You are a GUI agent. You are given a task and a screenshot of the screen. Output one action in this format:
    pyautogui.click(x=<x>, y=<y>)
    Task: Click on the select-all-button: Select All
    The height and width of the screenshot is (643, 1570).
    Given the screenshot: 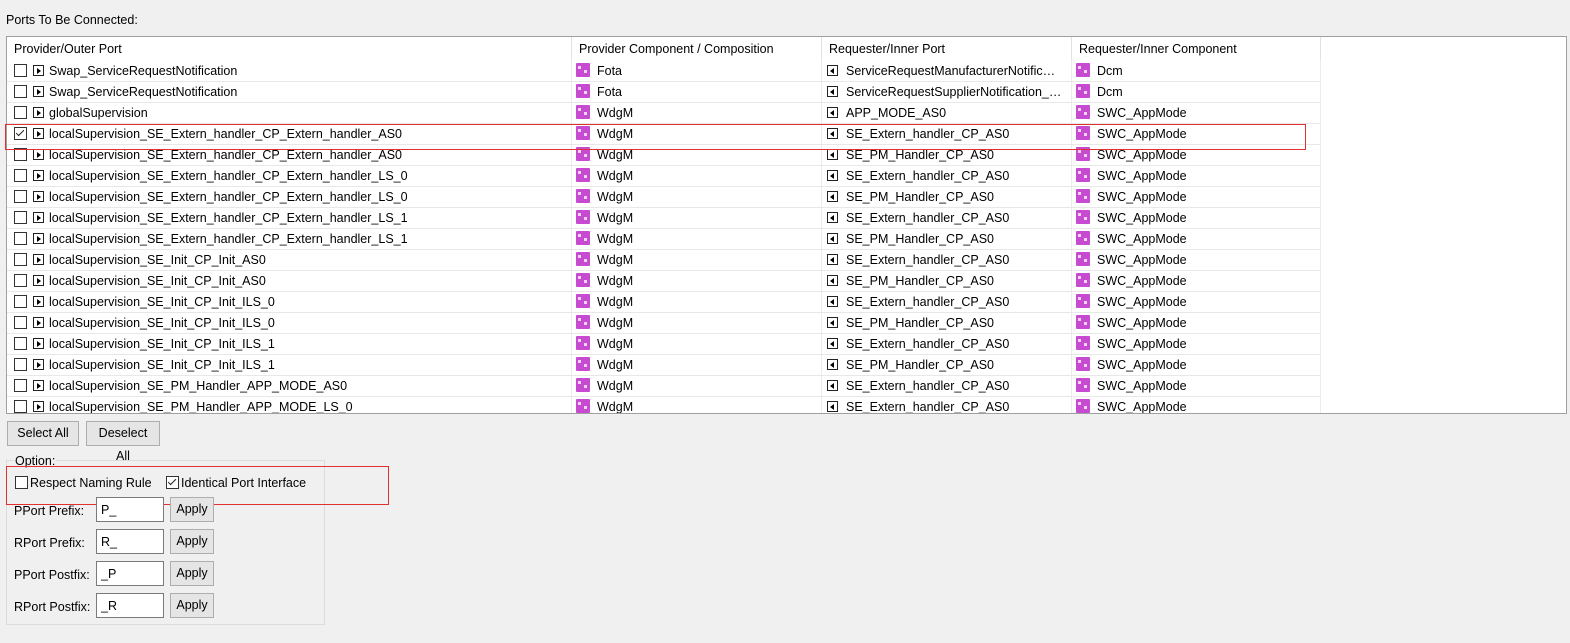 What is the action you would take?
    pyautogui.click(x=43, y=433)
    